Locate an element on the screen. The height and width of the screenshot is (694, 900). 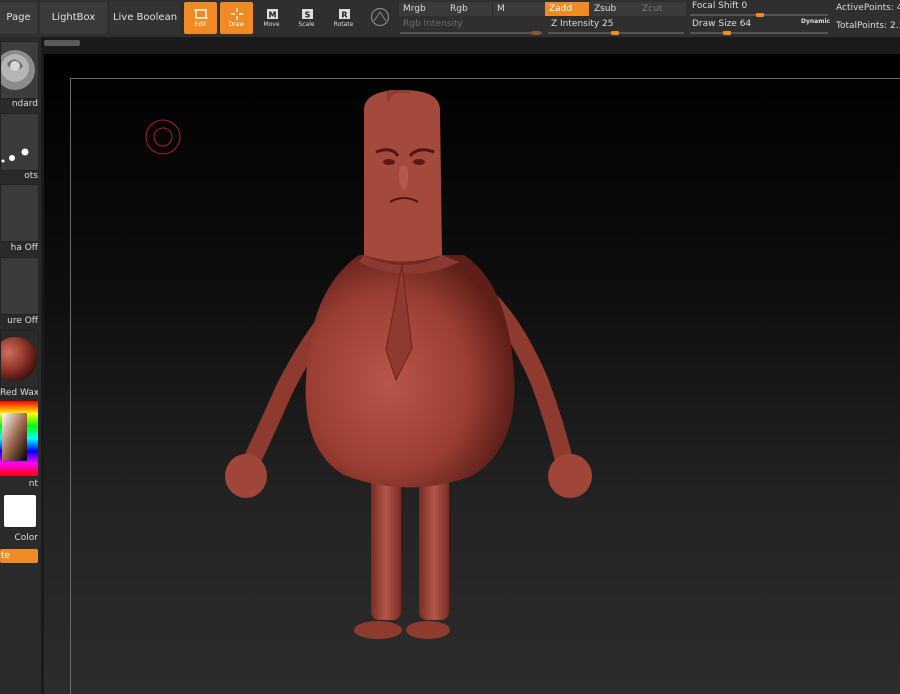
draw-icon is located at coordinates (237, 14).